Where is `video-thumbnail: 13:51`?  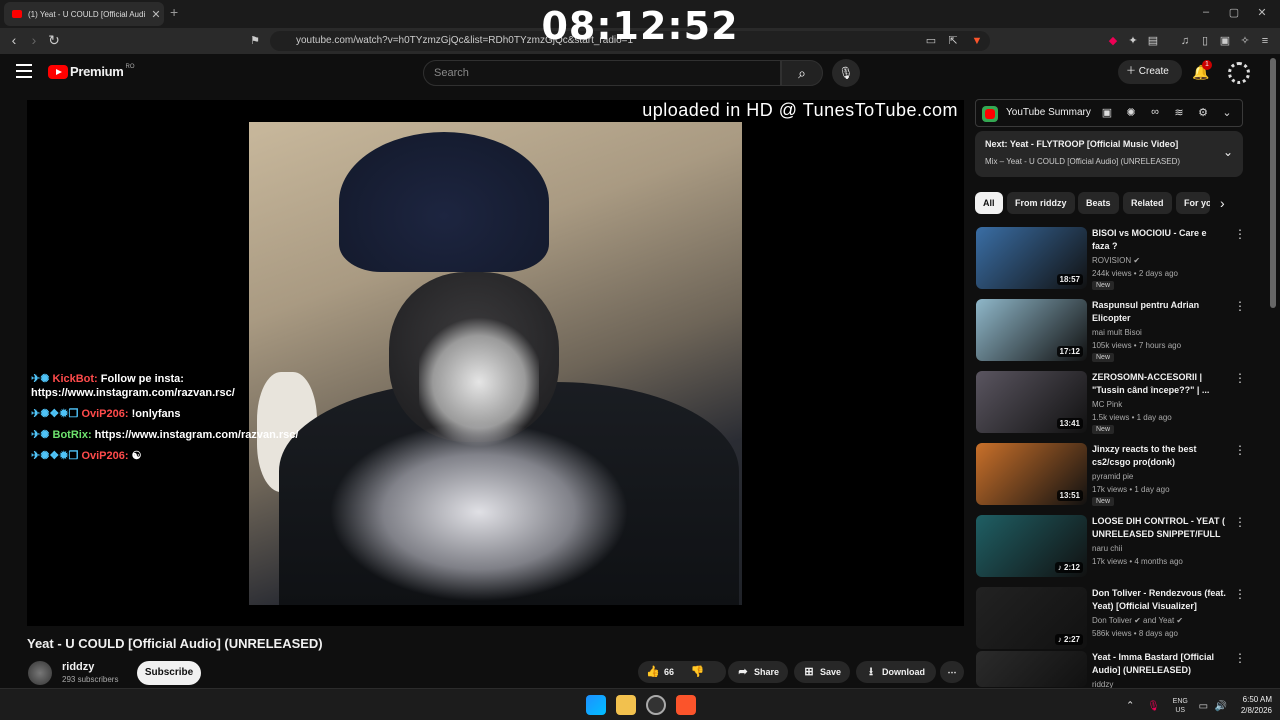 video-thumbnail: 13:51 is located at coordinates (1031, 474).